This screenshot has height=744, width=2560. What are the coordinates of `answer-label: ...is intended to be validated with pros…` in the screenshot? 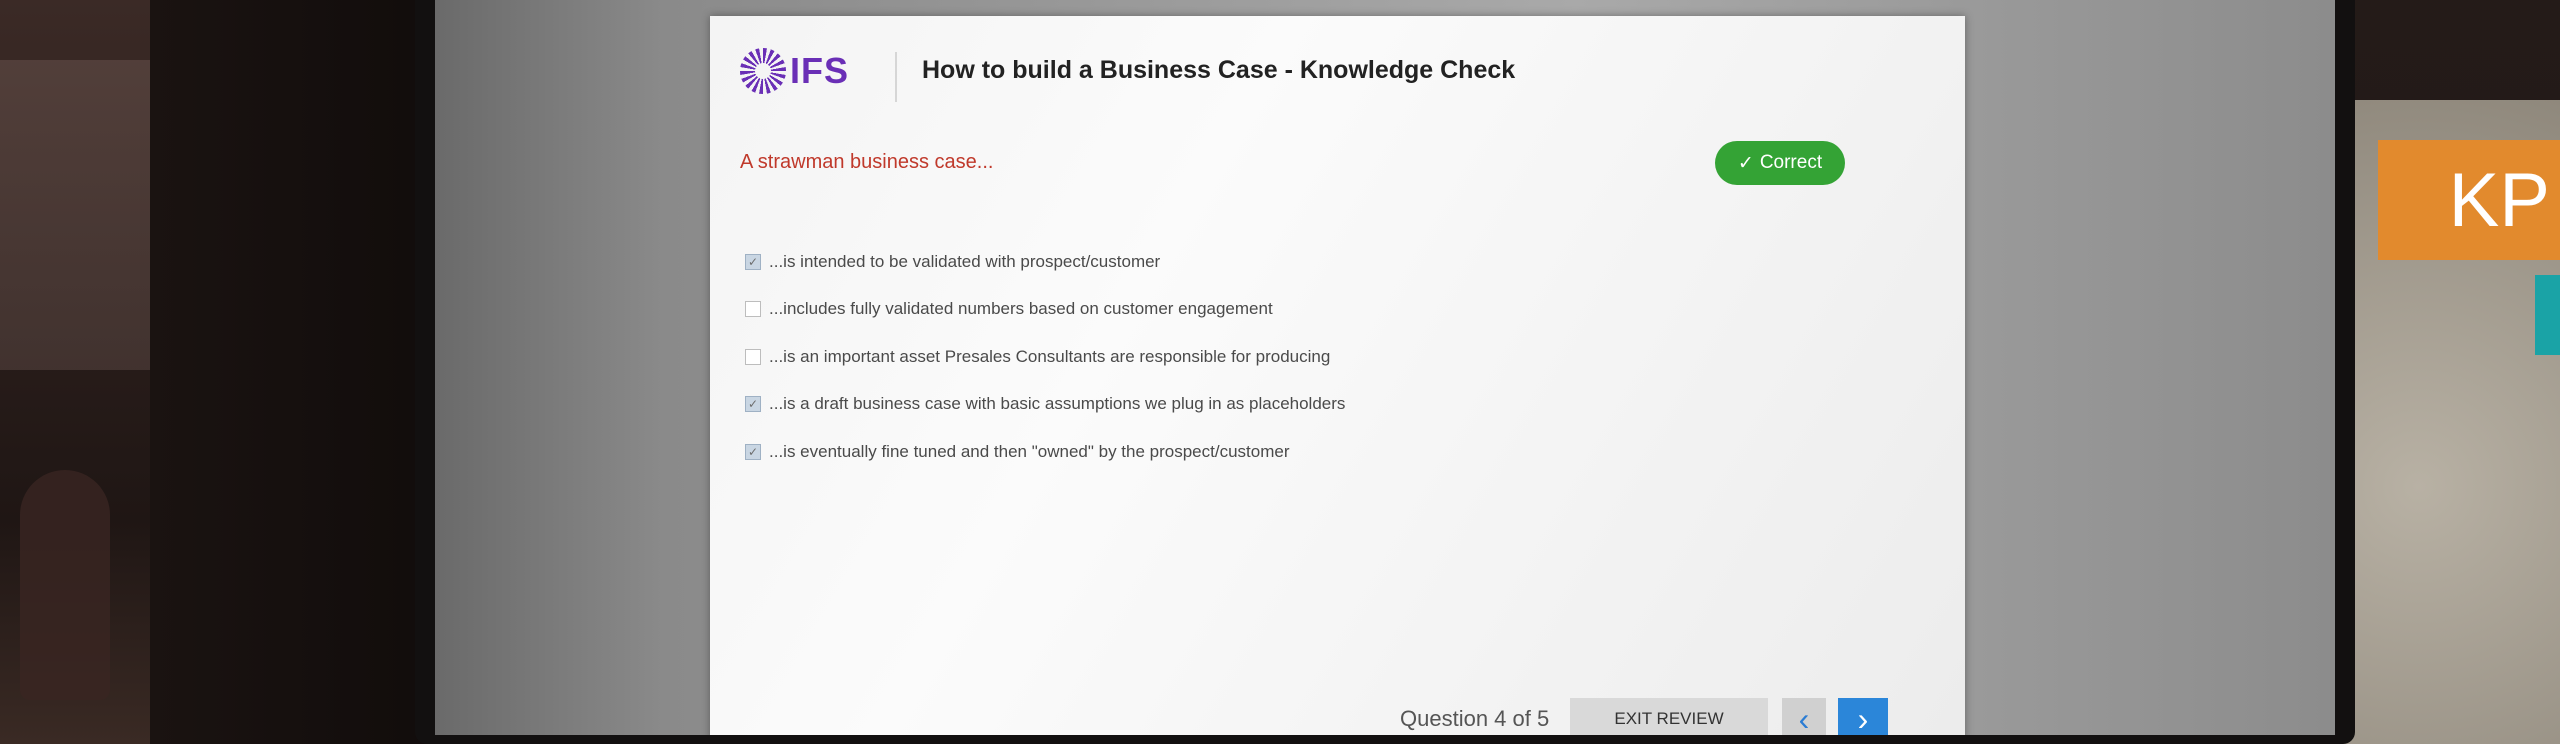 It's located at (965, 261).